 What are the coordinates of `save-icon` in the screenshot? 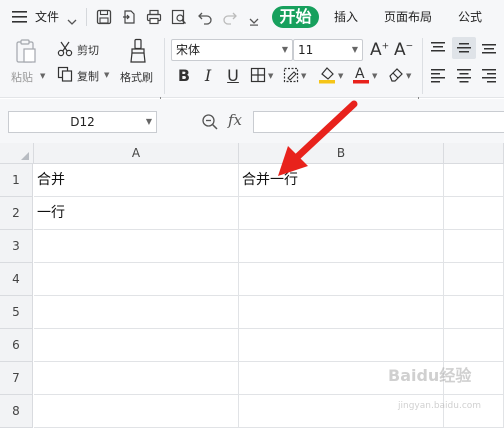 It's located at (104, 19).